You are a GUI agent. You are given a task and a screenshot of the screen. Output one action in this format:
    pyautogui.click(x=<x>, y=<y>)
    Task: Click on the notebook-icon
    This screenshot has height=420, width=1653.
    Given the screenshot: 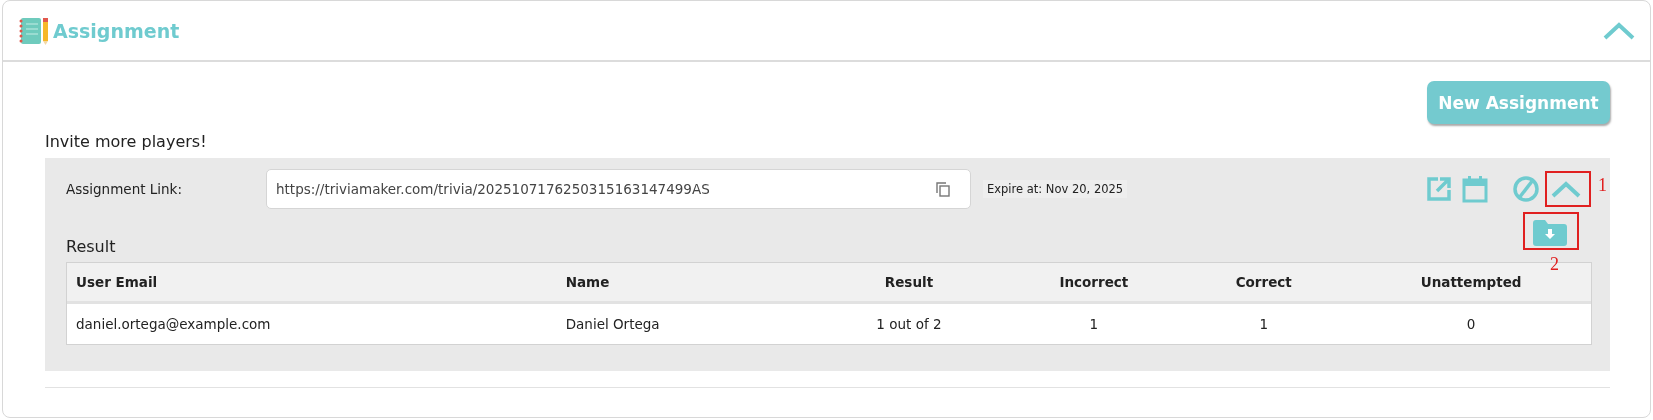 What is the action you would take?
    pyautogui.click(x=34, y=30)
    